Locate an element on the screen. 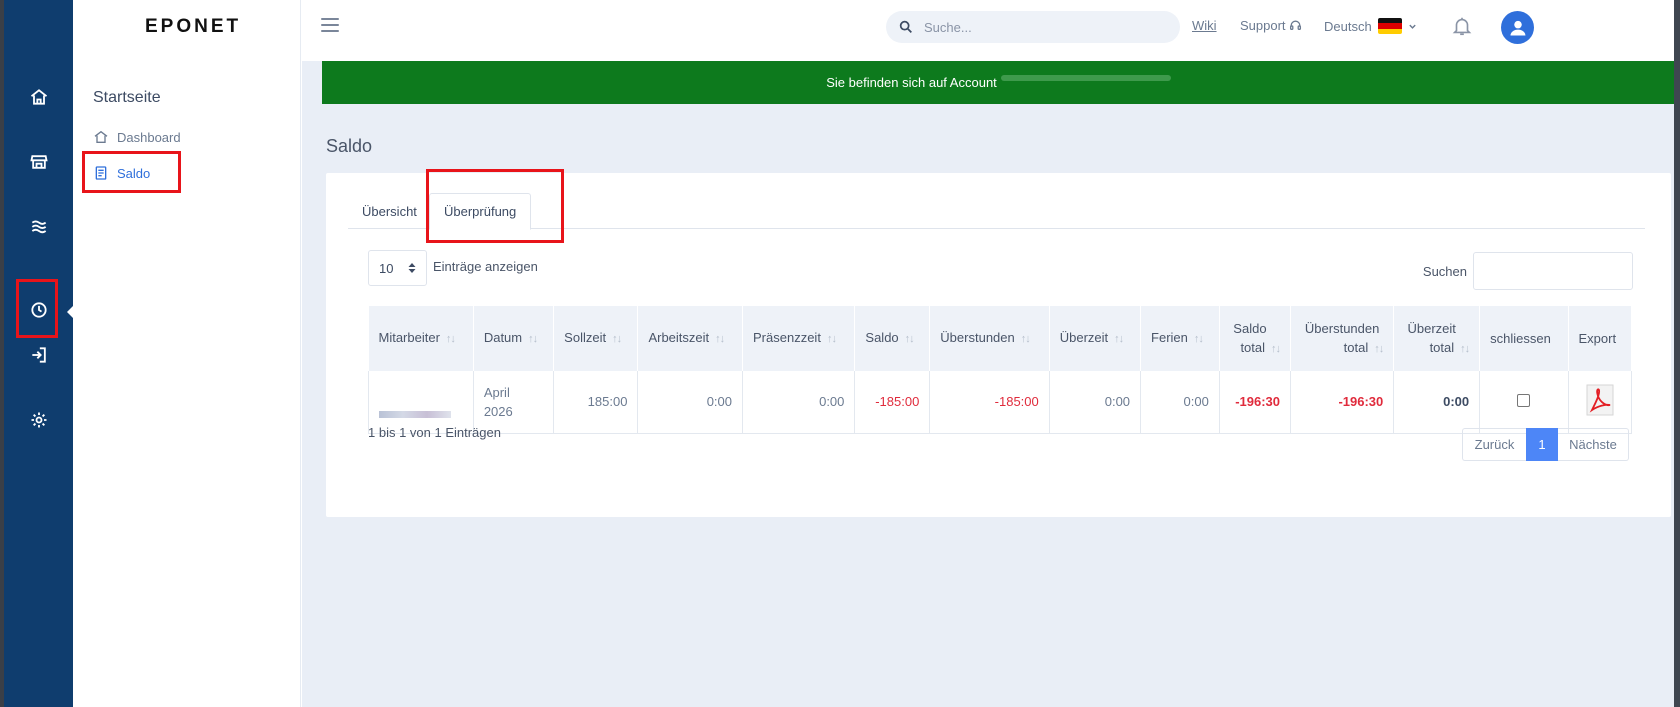 This screenshot has height=707, width=1680. sidebar-item-dashboard: Dashboard is located at coordinates (137, 137).